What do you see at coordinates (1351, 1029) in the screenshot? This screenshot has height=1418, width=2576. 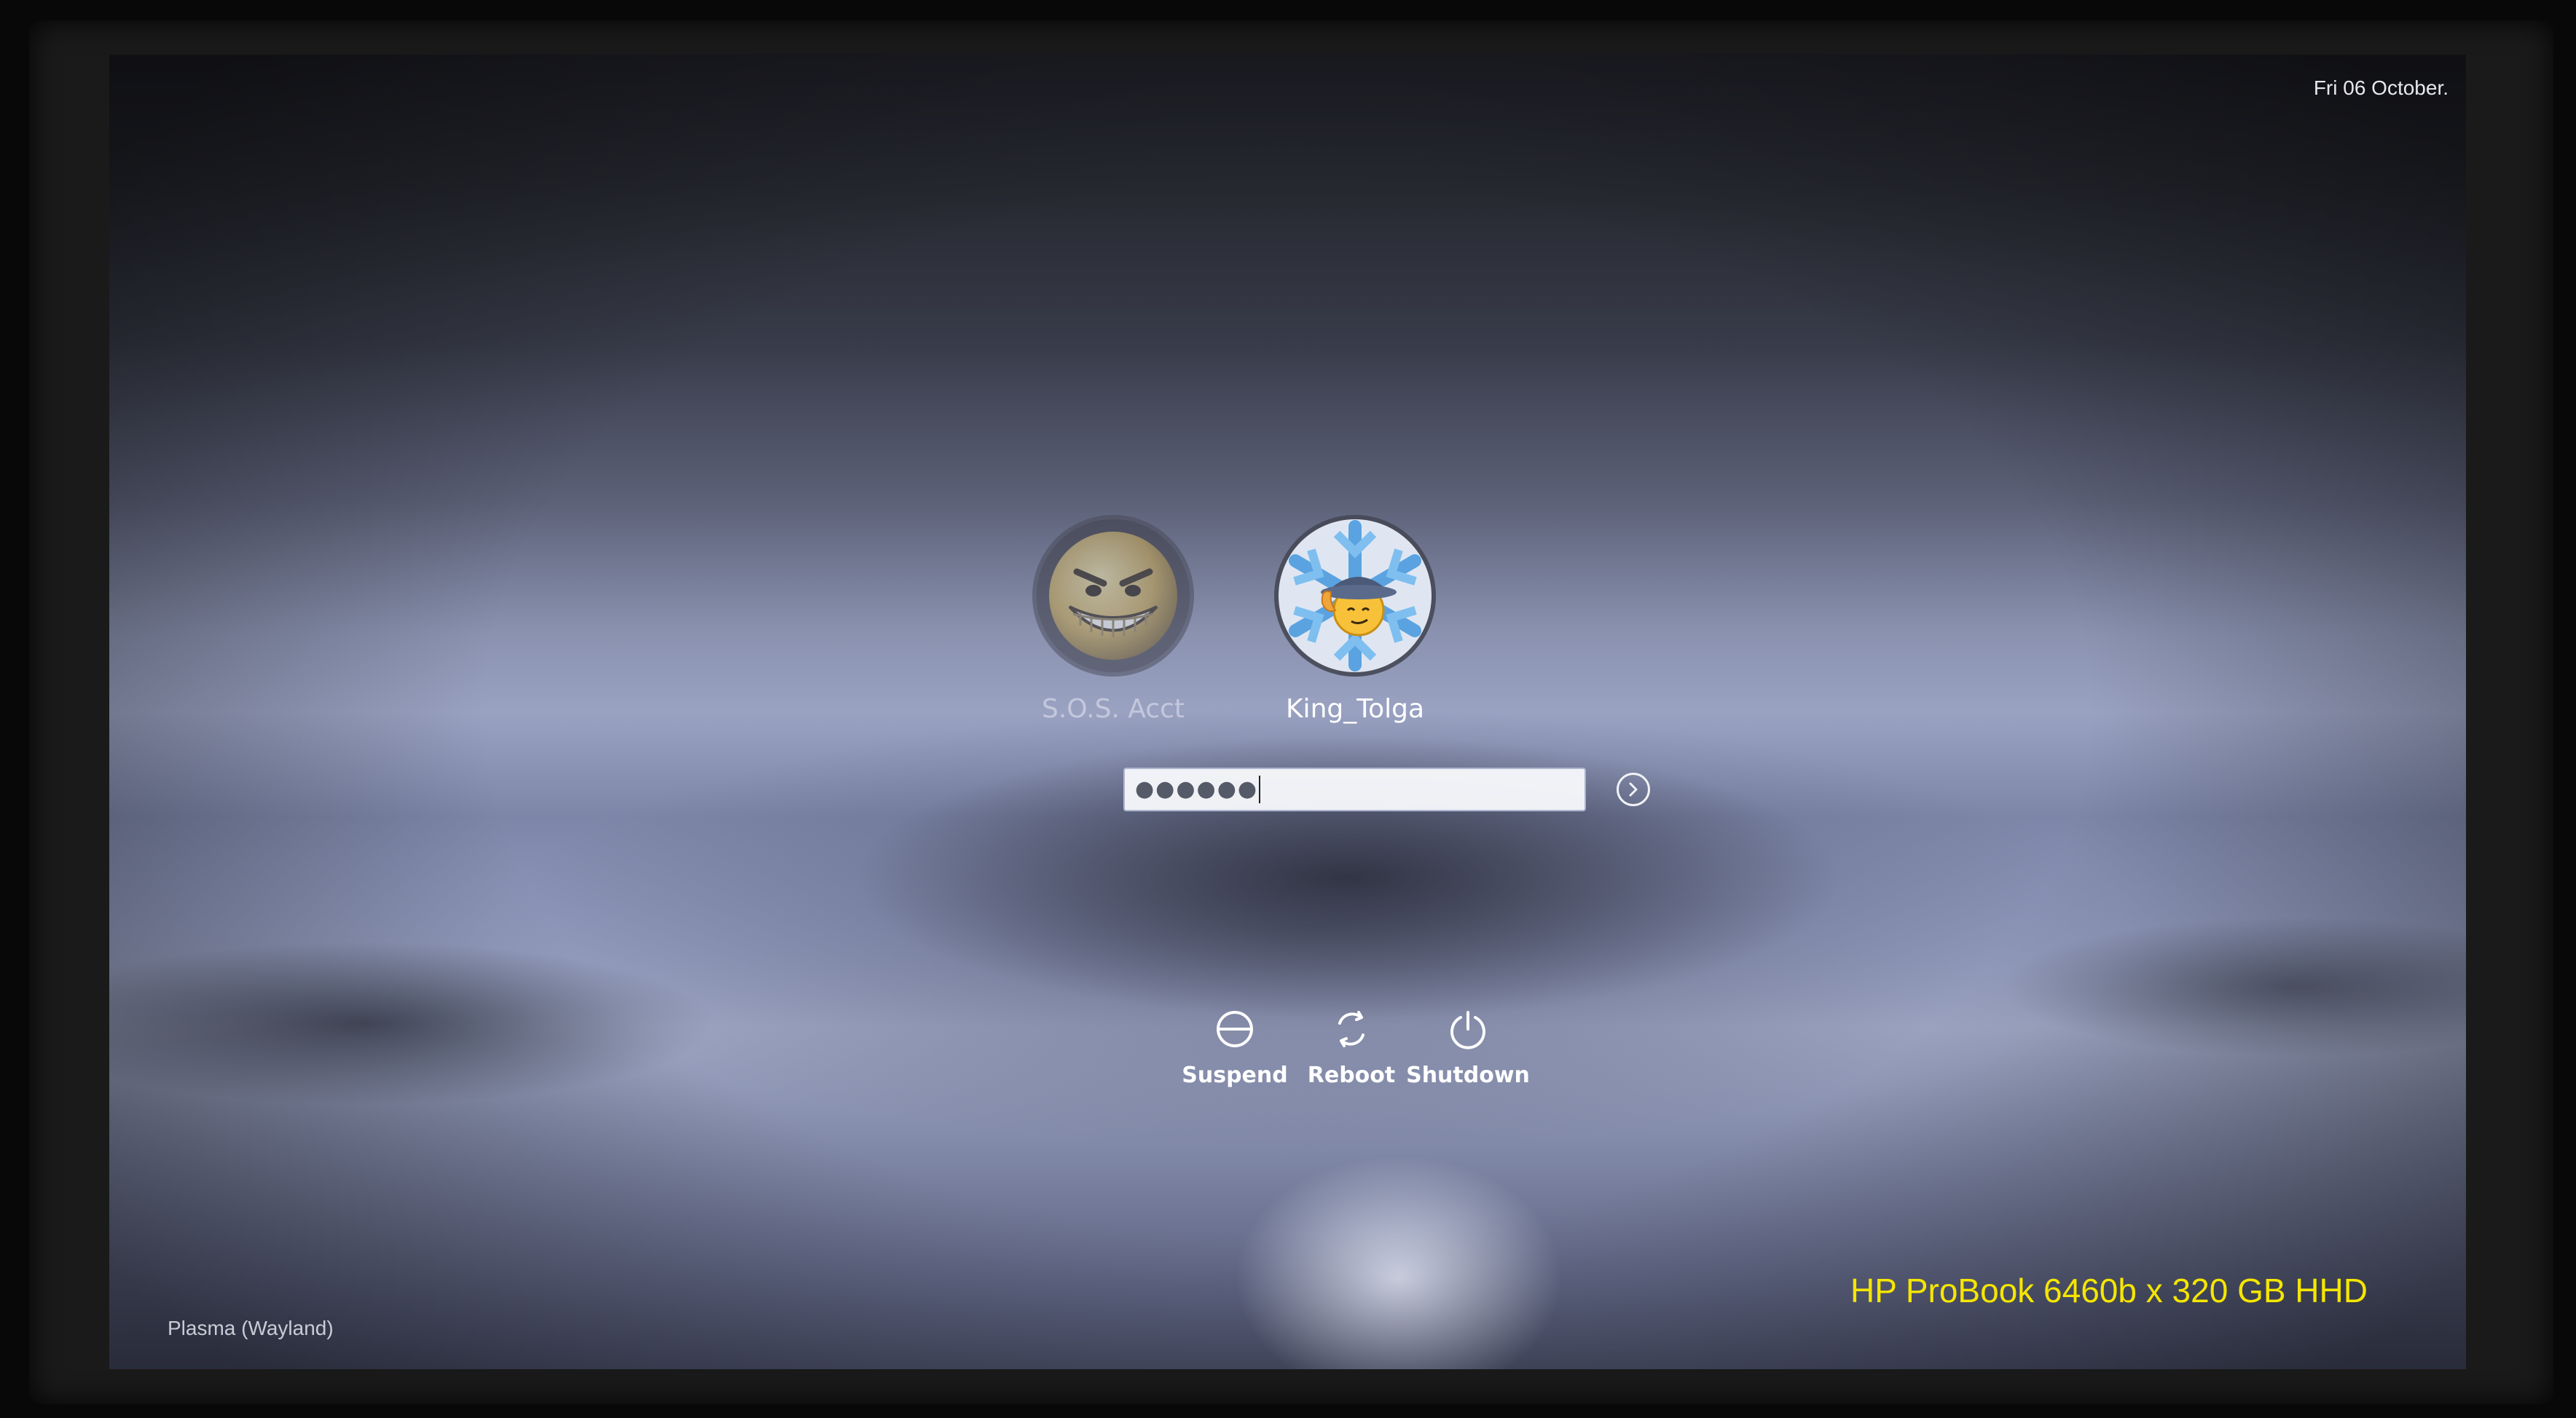 I see `reboot-icon` at bounding box center [1351, 1029].